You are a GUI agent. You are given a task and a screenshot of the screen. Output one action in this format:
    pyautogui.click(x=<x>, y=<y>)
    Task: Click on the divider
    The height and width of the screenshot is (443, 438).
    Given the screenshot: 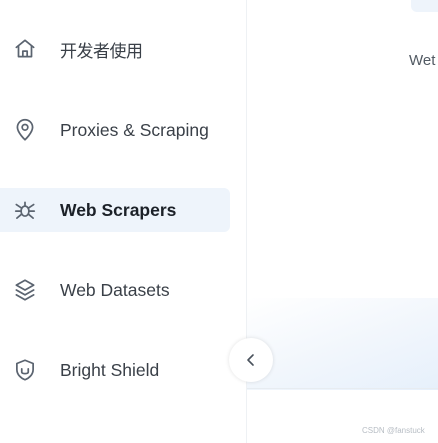 What is the action you would take?
    pyautogui.click(x=342, y=388)
    